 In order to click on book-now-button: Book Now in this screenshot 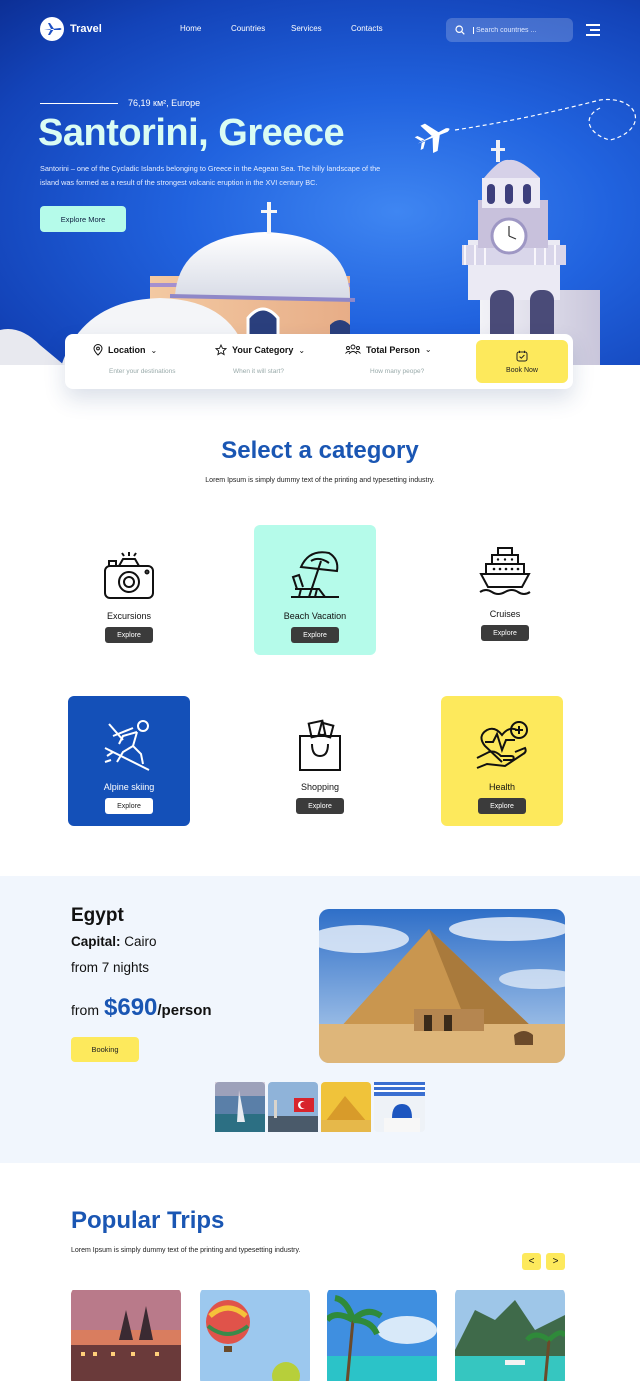, I will do `click(522, 361)`.